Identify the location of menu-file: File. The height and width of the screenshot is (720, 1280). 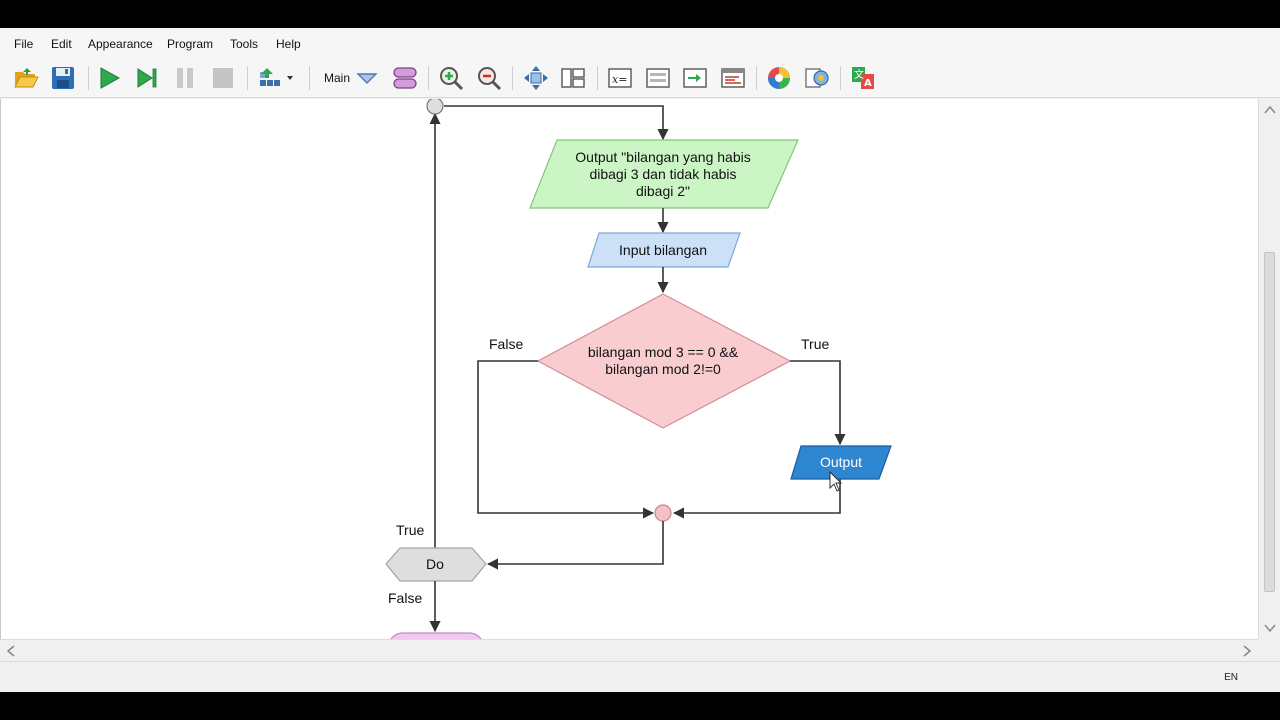
(23, 44).